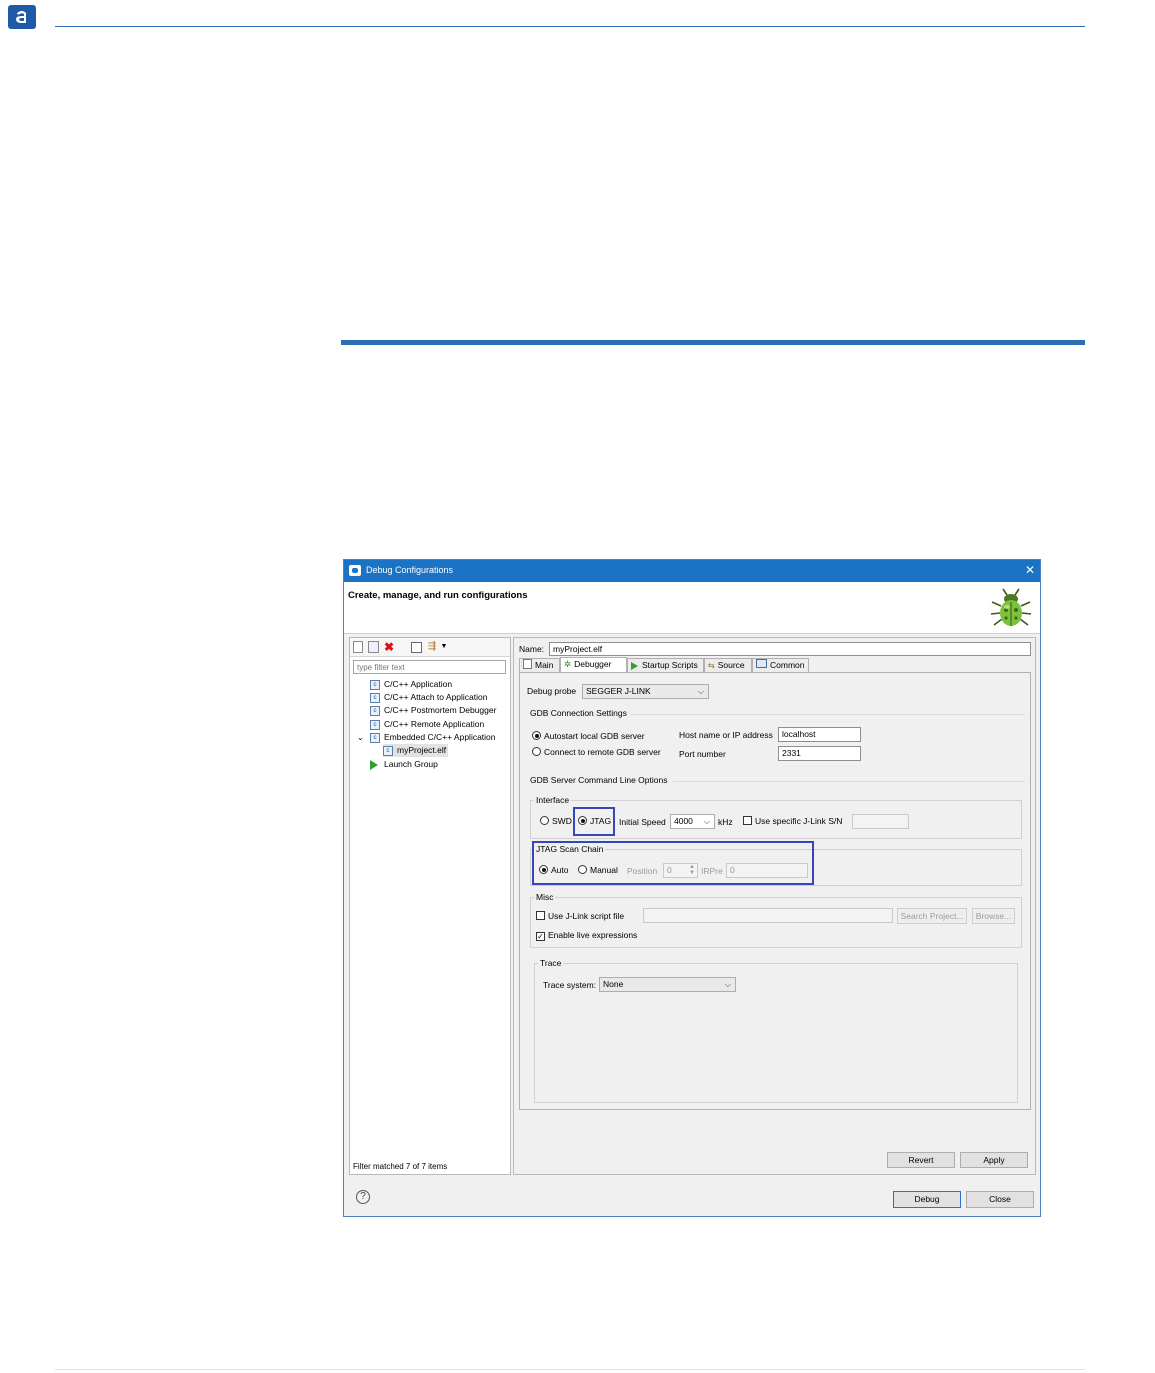 The width and height of the screenshot is (1155, 1373). Describe the element at coordinates (599, 780) in the screenshot. I see `gdb-cmd-title: GDB Server Command Line Options` at that location.